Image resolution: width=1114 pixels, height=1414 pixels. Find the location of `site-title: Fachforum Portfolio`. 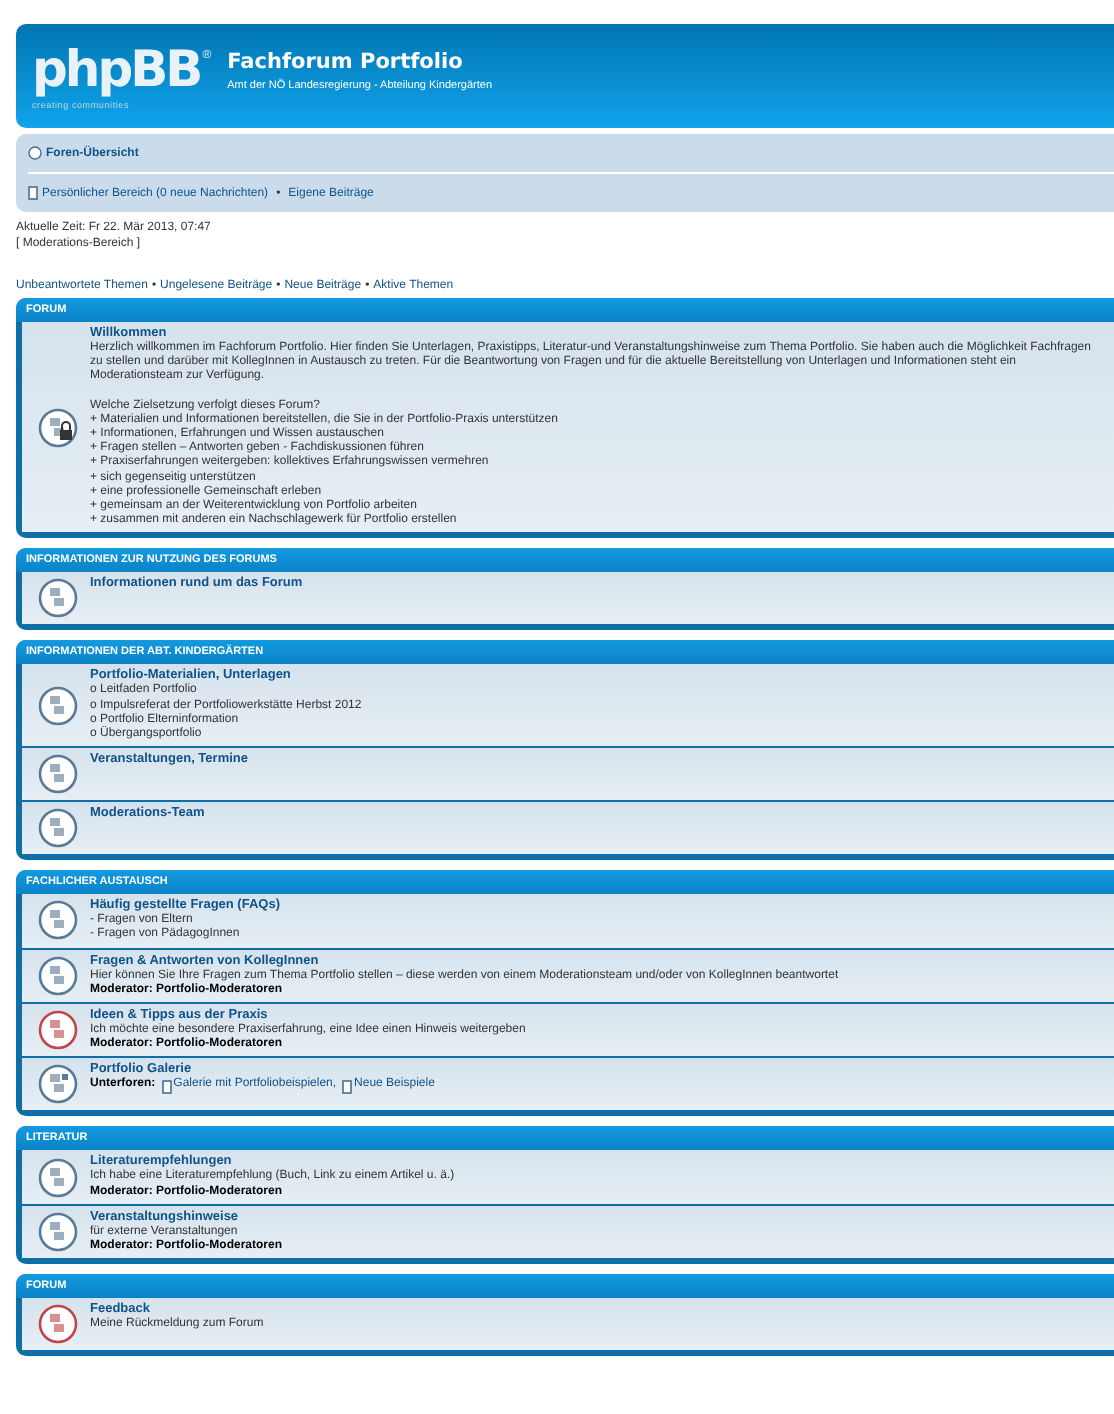

site-title: Fachforum Portfolio is located at coordinates (346, 61).